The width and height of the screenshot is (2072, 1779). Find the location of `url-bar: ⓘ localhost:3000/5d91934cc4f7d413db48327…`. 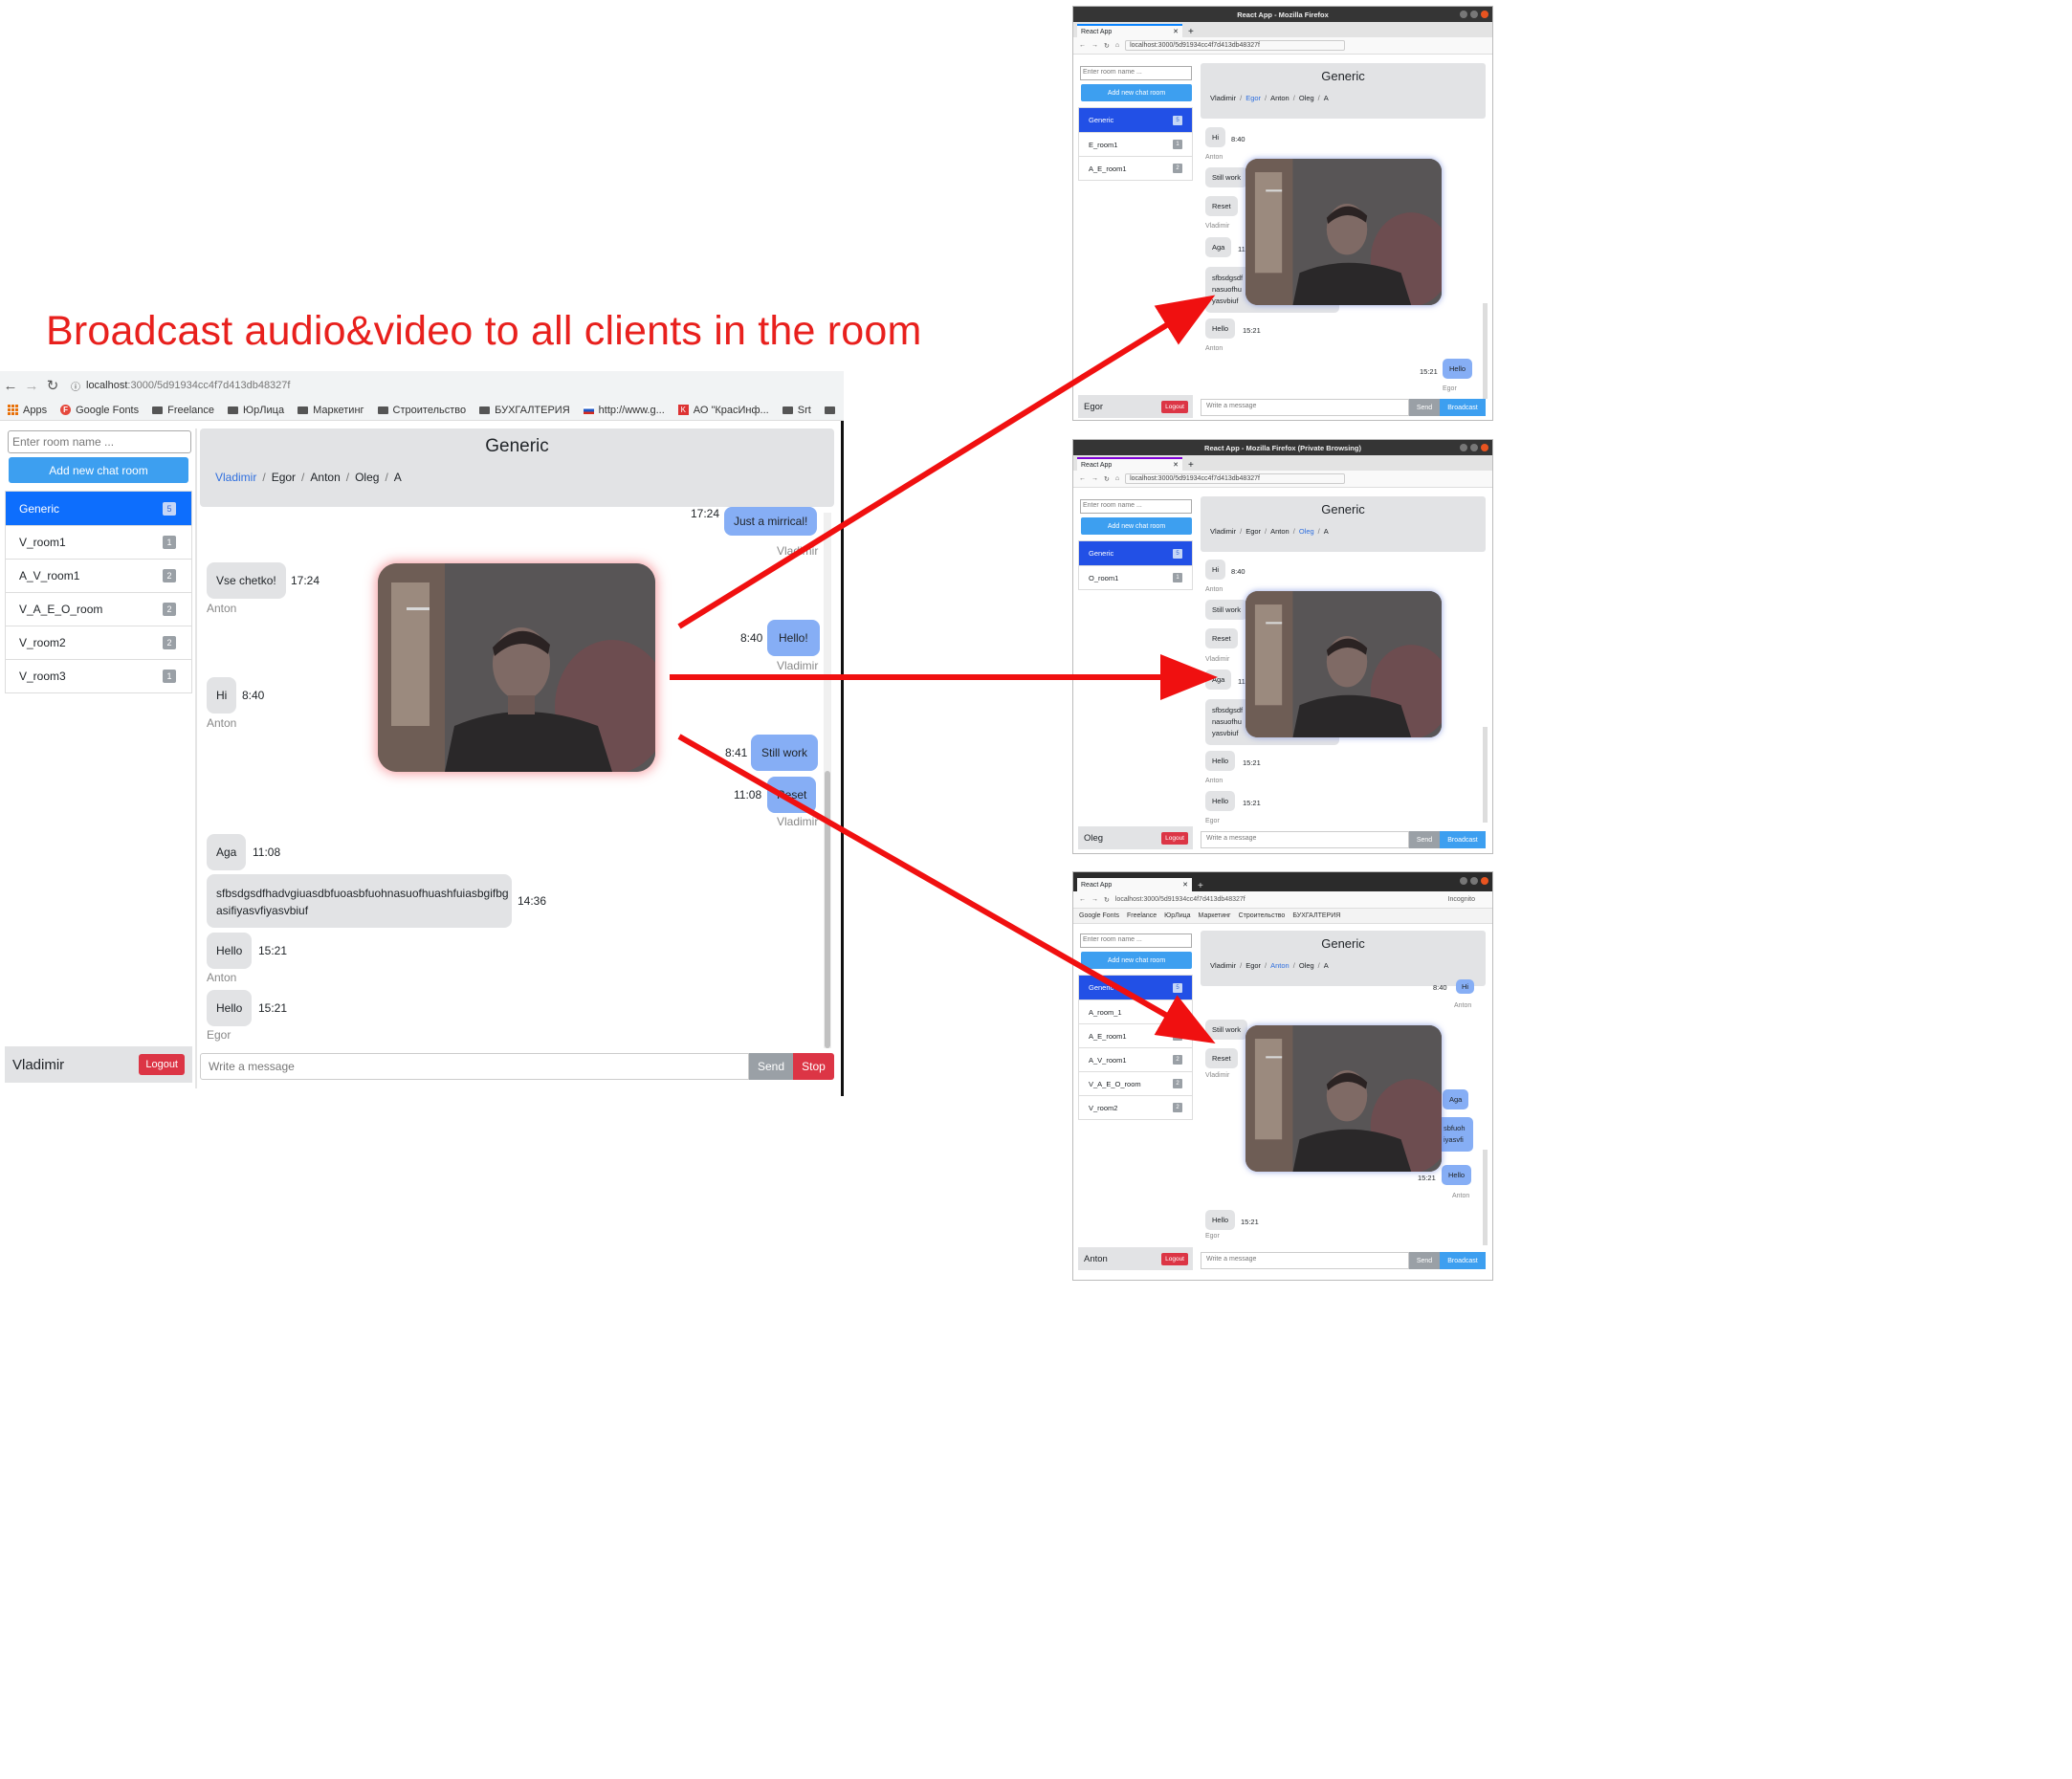

url-bar: ⓘ localhost:3000/5d91934cc4f7d413db48327… is located at coordinates (180, 386).